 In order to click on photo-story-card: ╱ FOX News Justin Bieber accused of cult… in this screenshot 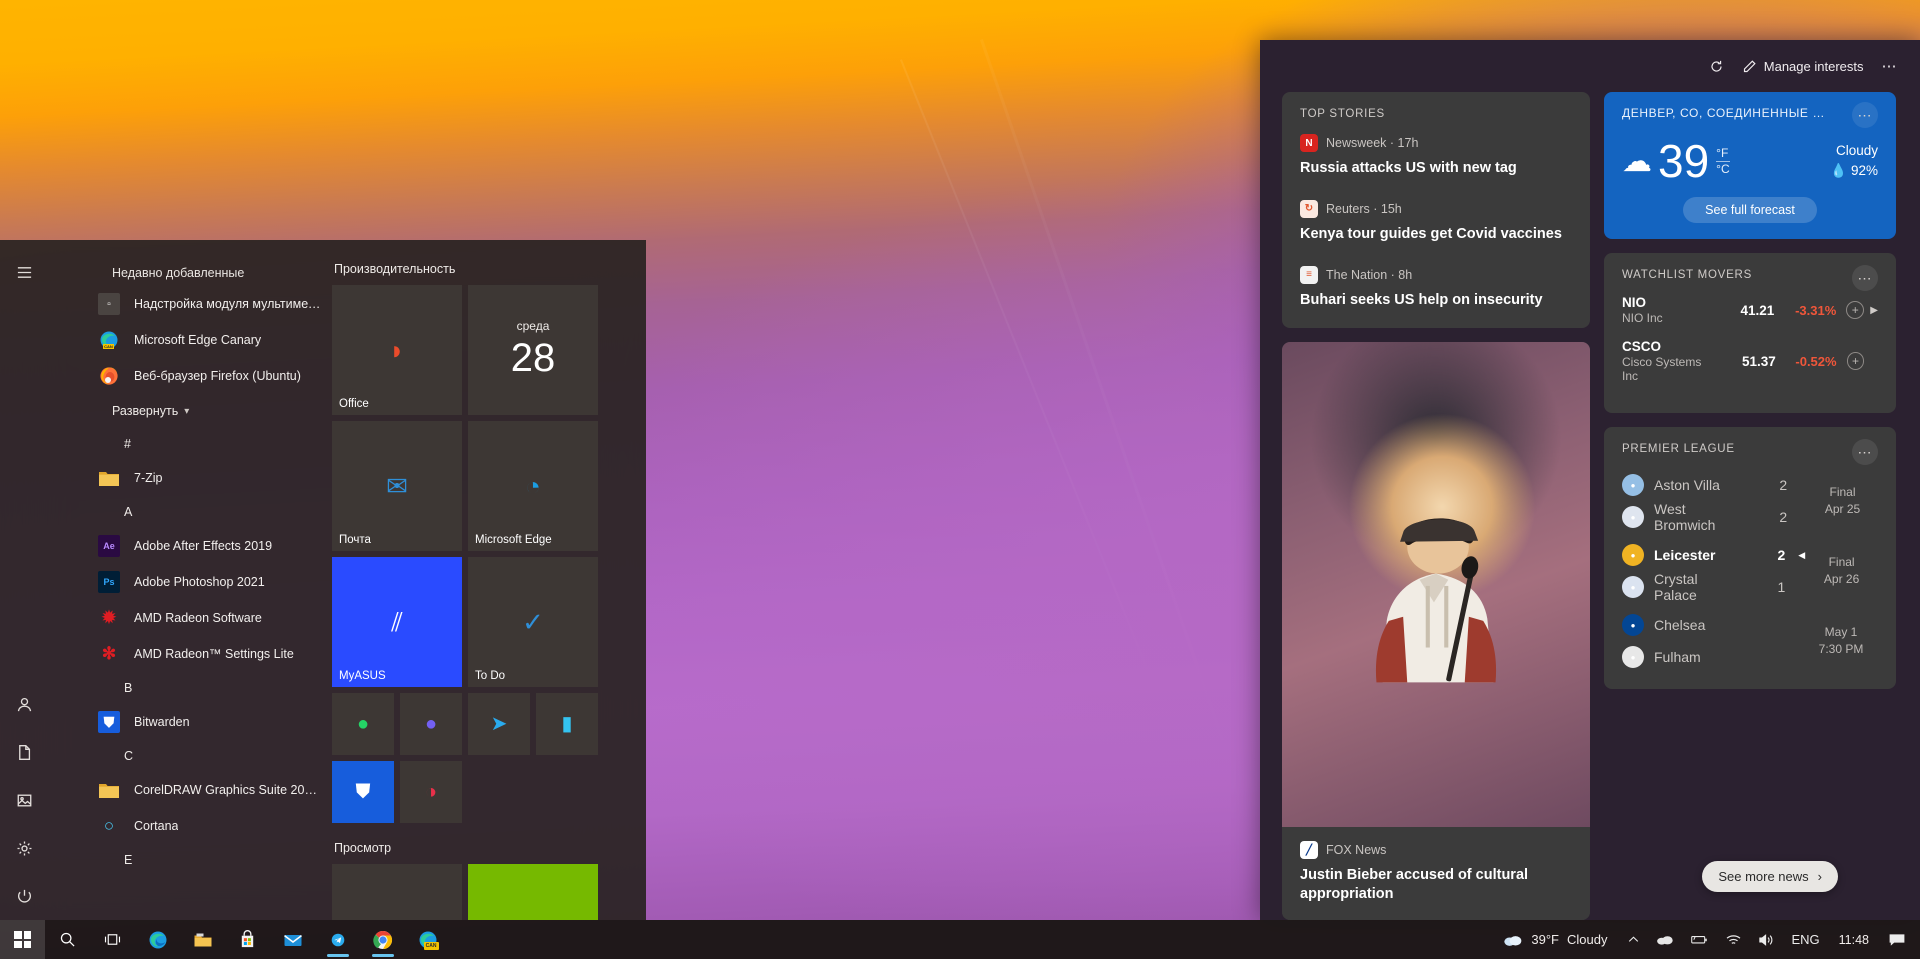, I will do `click(1436, 630)`.